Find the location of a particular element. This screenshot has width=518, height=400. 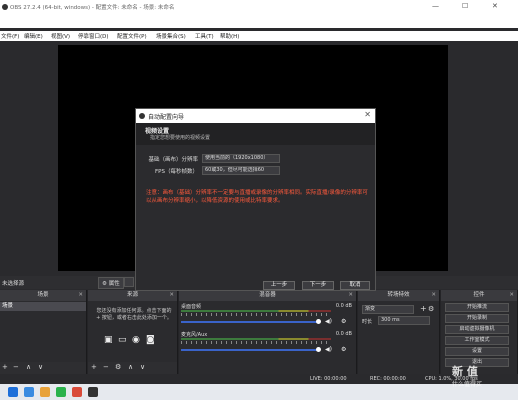

start-icon is located at coordinates (13, 392).